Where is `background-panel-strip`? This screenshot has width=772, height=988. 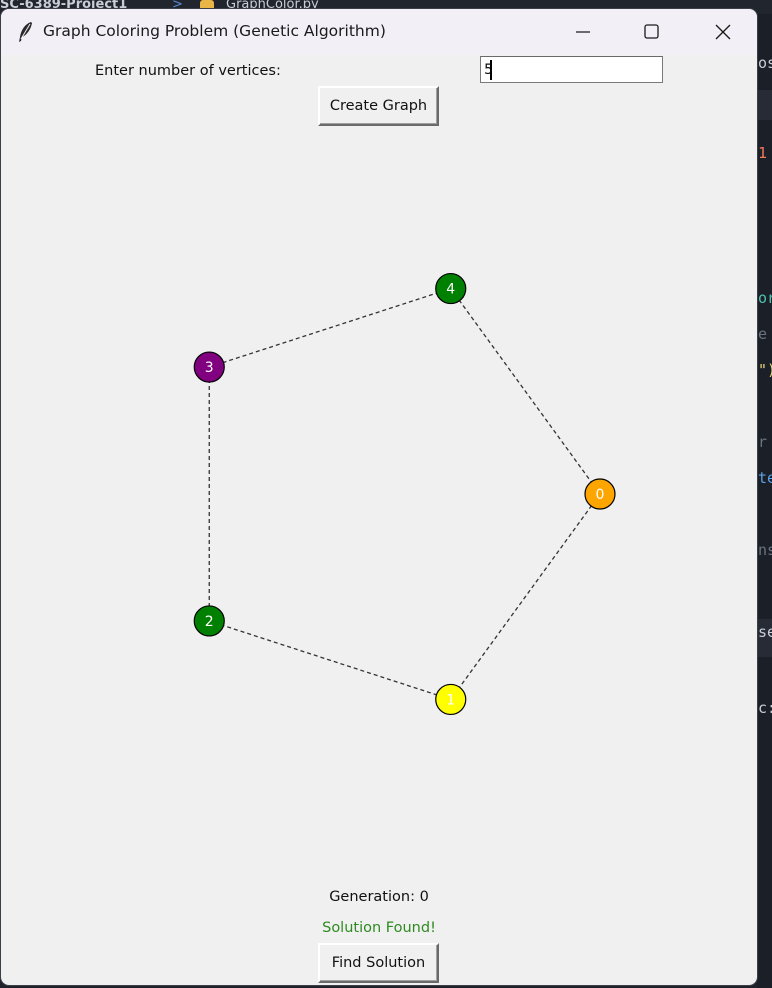
background-panel-strip is located at coordinates (764, 105).